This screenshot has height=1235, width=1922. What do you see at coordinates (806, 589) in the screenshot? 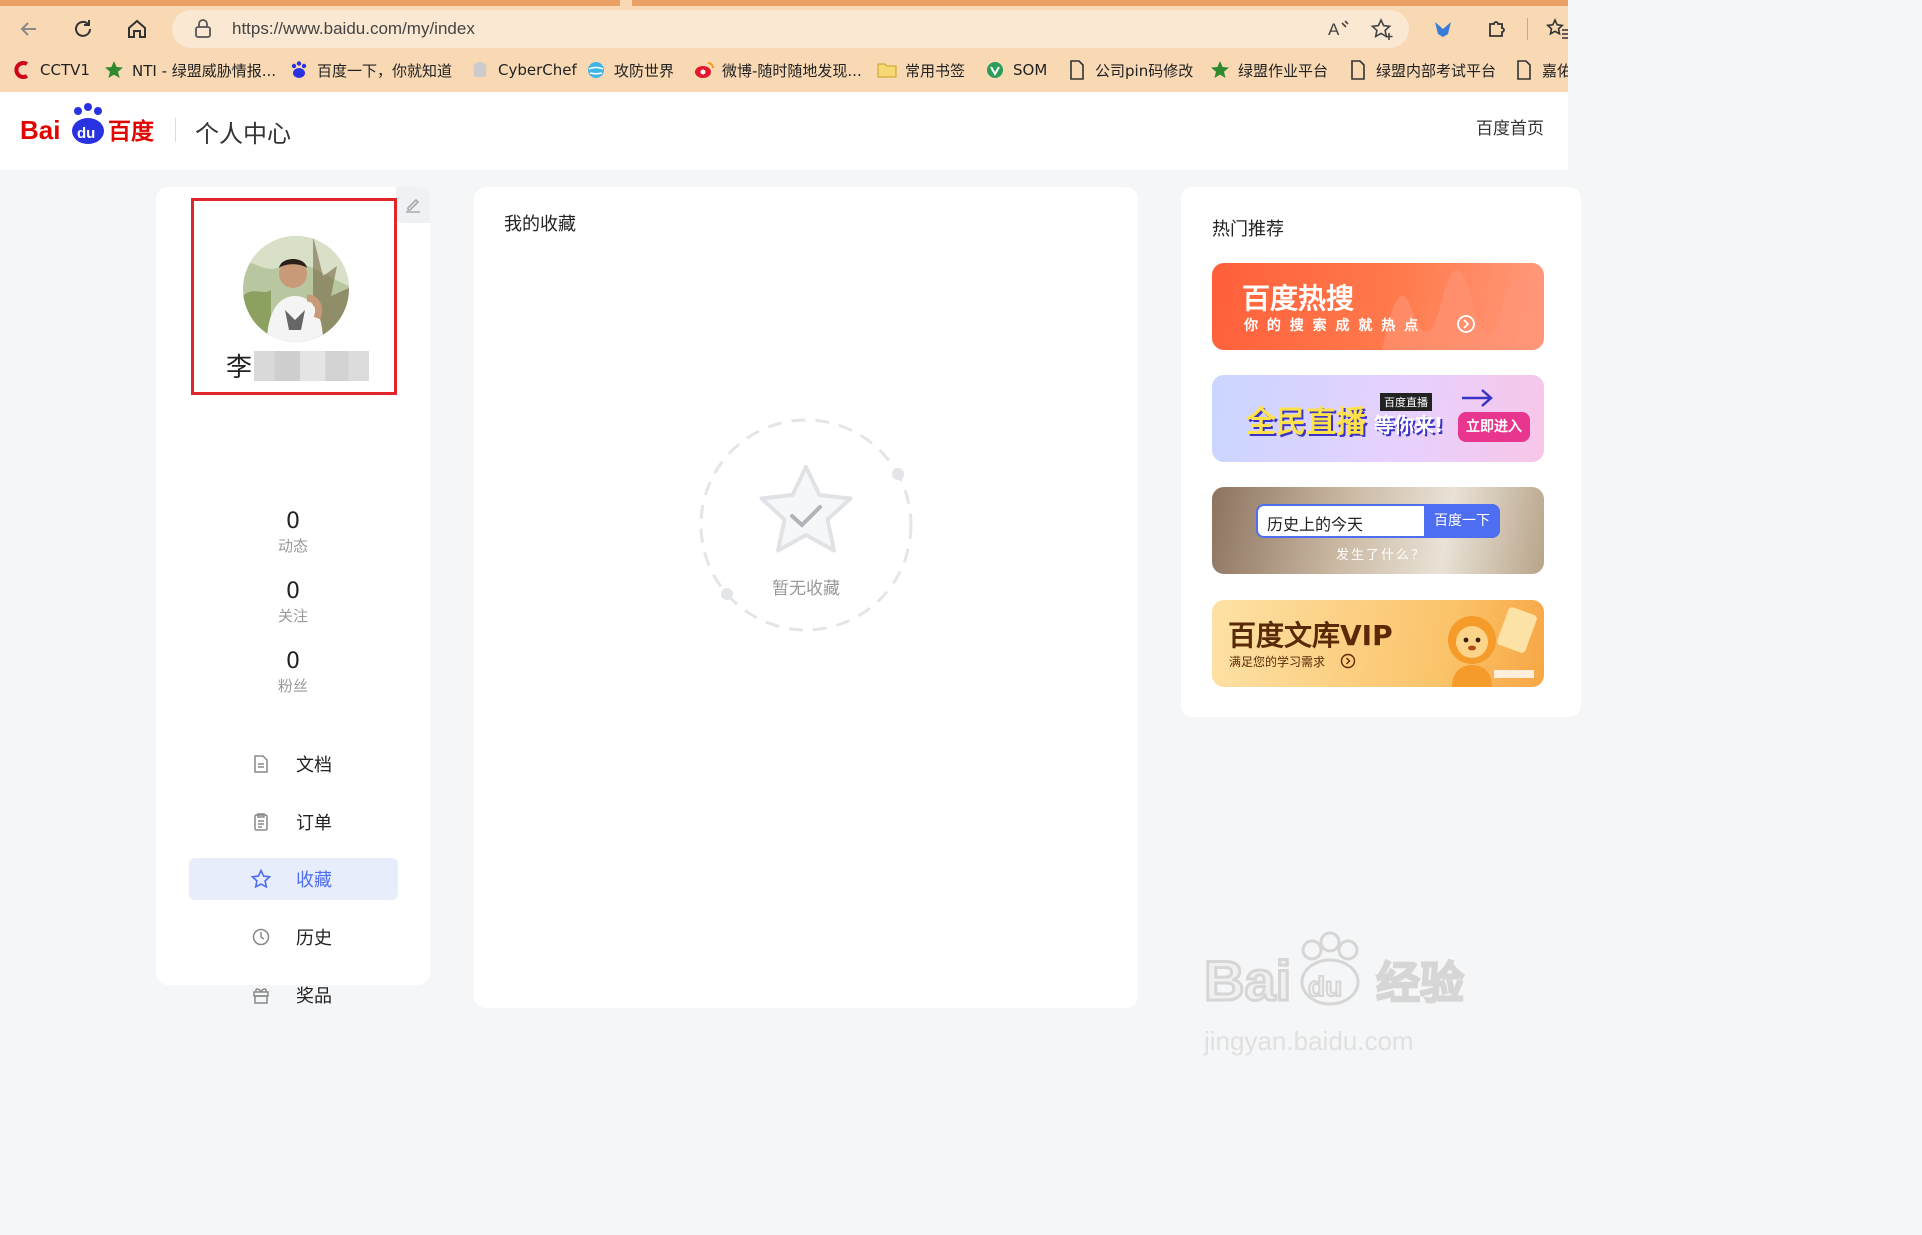
I see `empty-text: 暂无收藏` at bounding box center [806, 589].